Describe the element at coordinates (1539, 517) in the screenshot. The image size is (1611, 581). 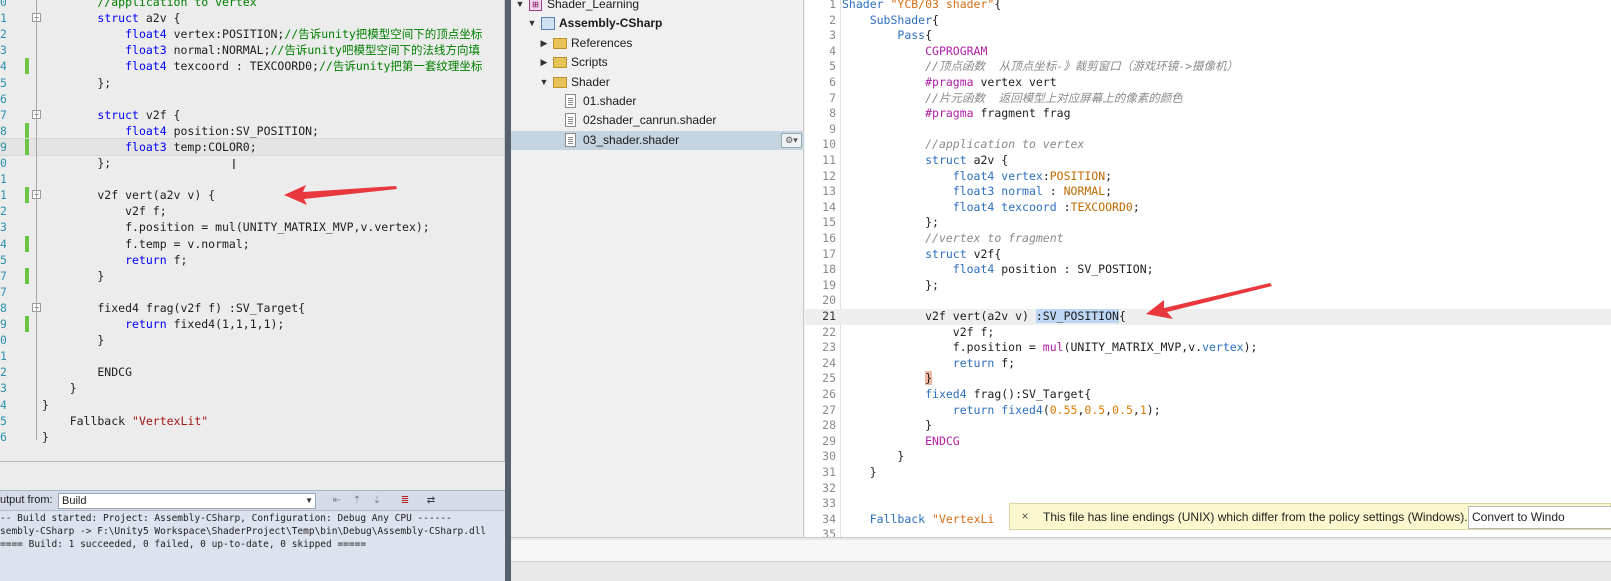
I see `convert-to-windows-button: Convert to Windo` at that location.